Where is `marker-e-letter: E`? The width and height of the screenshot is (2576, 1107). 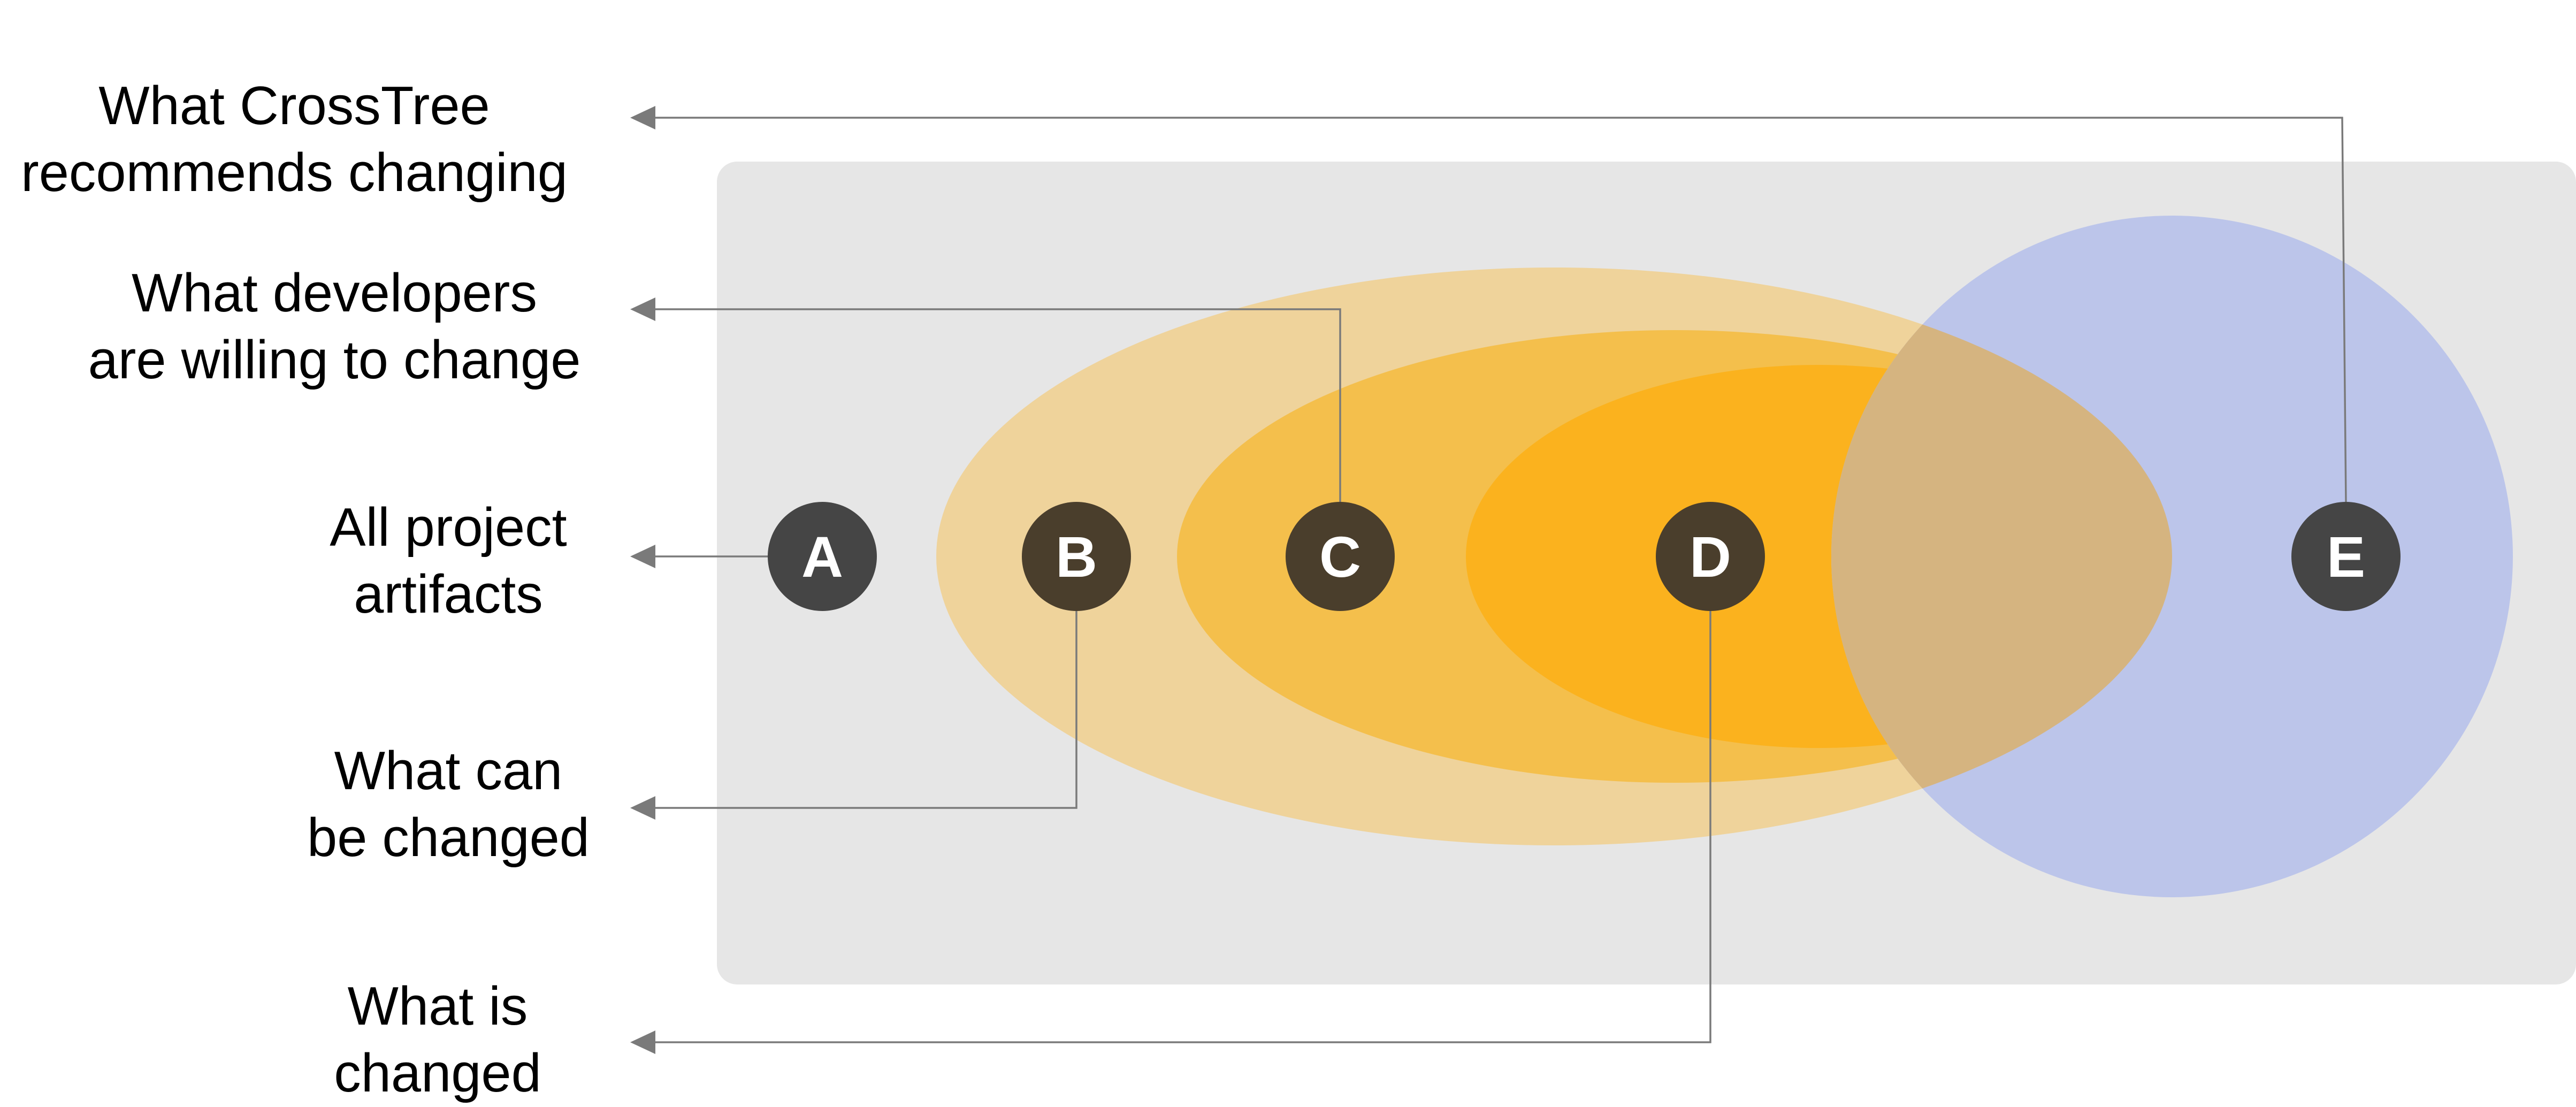 marker-e-letter: E is located at coordinates (2346, 556).